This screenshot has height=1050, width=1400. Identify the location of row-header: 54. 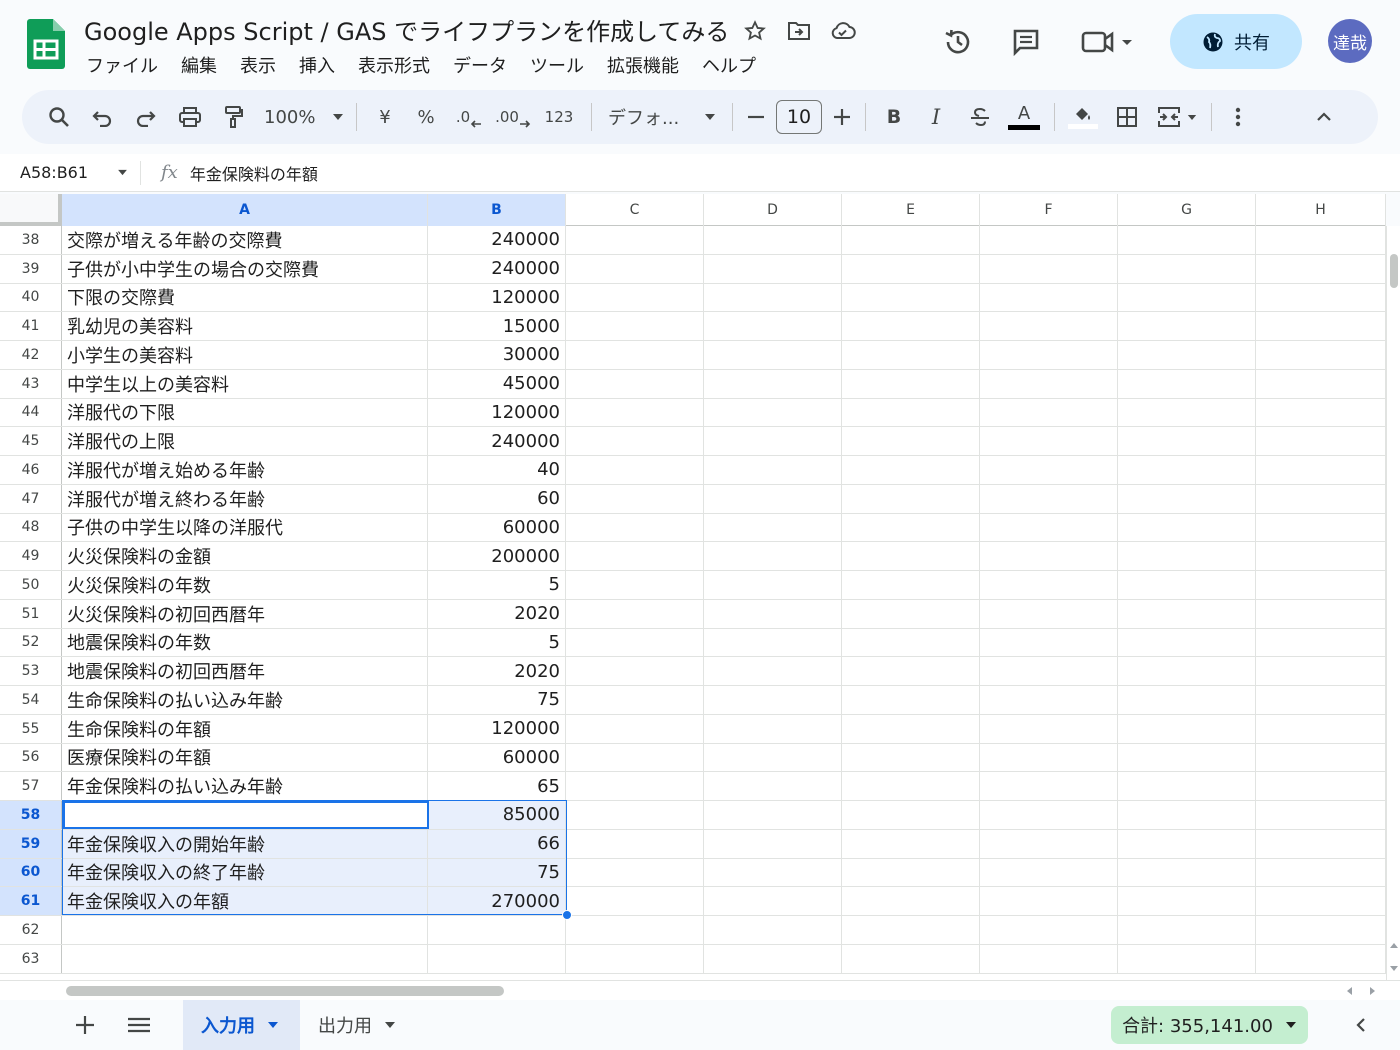
(31, 700).